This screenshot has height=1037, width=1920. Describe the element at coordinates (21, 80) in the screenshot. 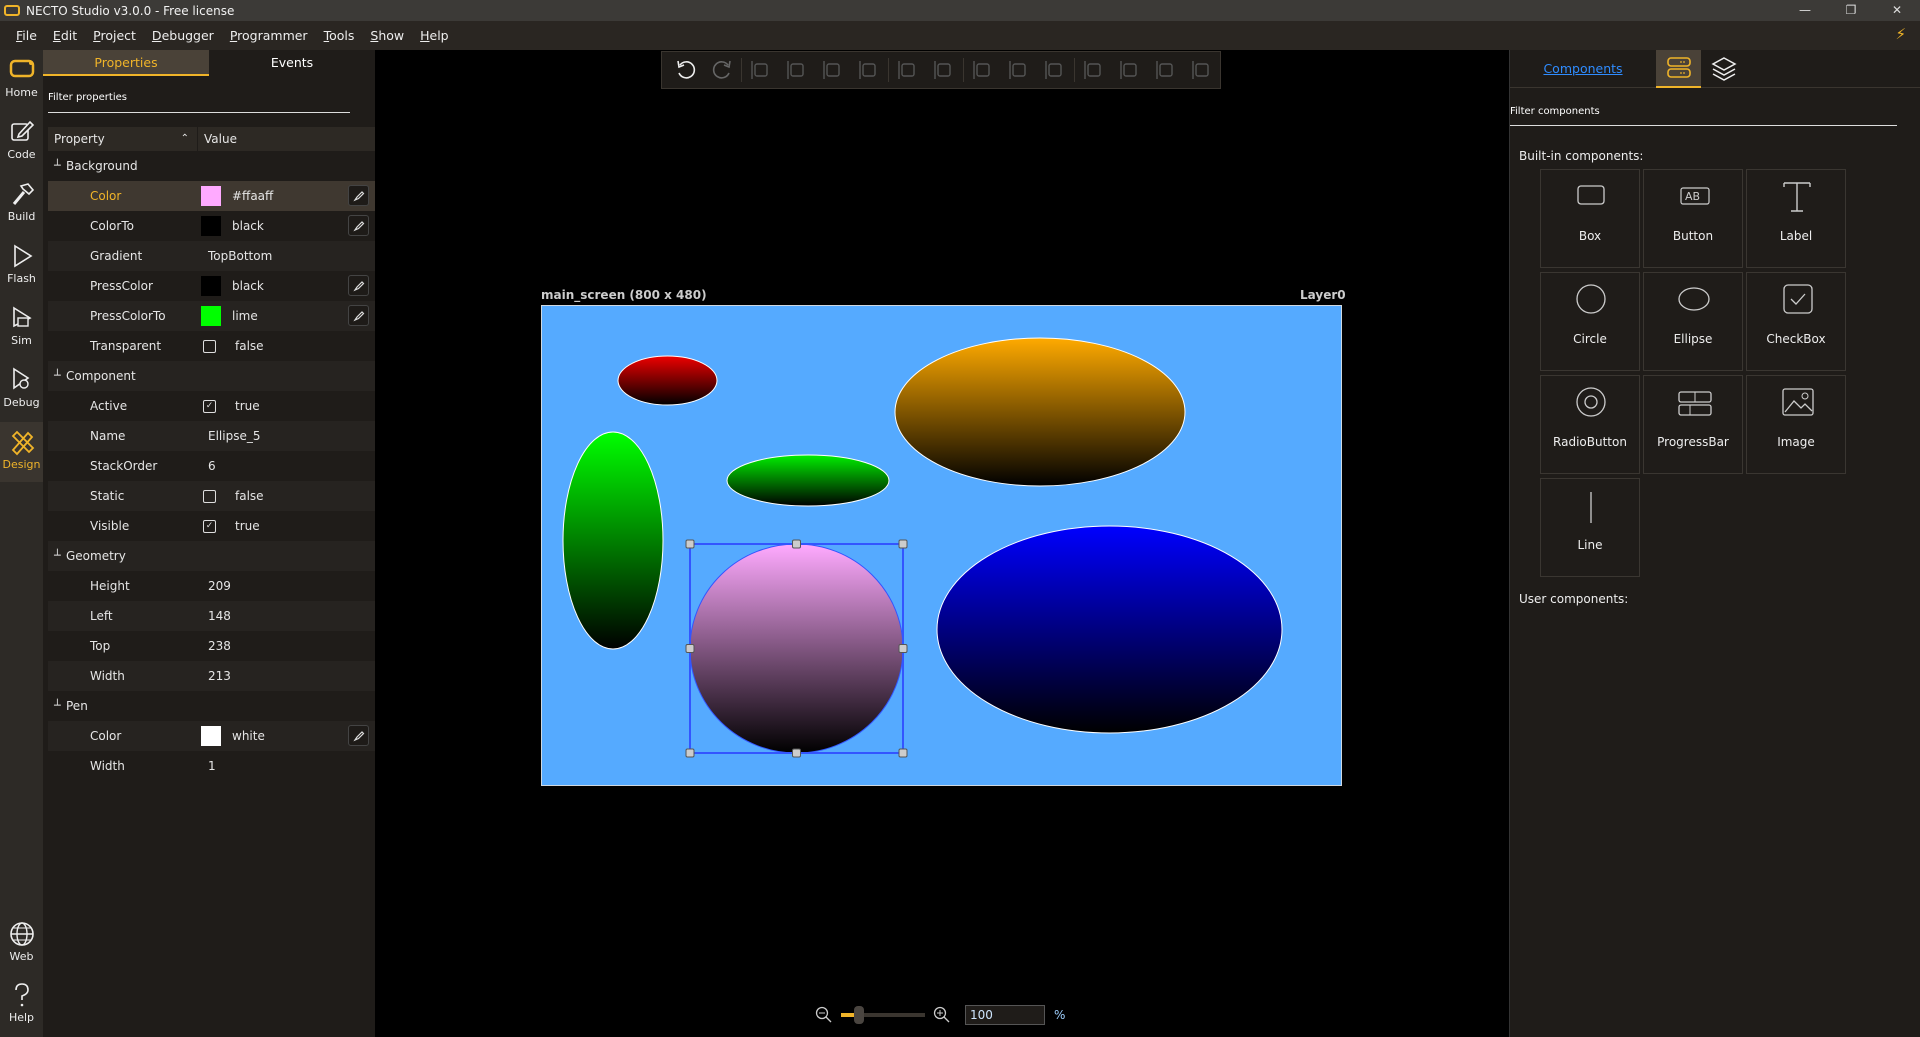

I see `rail-home: Home` at that location.